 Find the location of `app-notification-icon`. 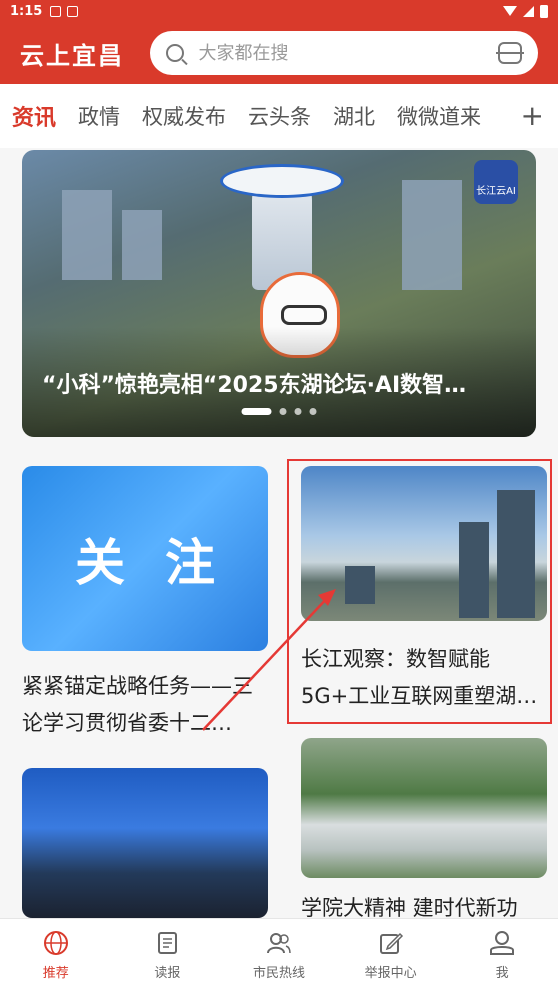

app-notification-icon is located at coordinates (73, 11).